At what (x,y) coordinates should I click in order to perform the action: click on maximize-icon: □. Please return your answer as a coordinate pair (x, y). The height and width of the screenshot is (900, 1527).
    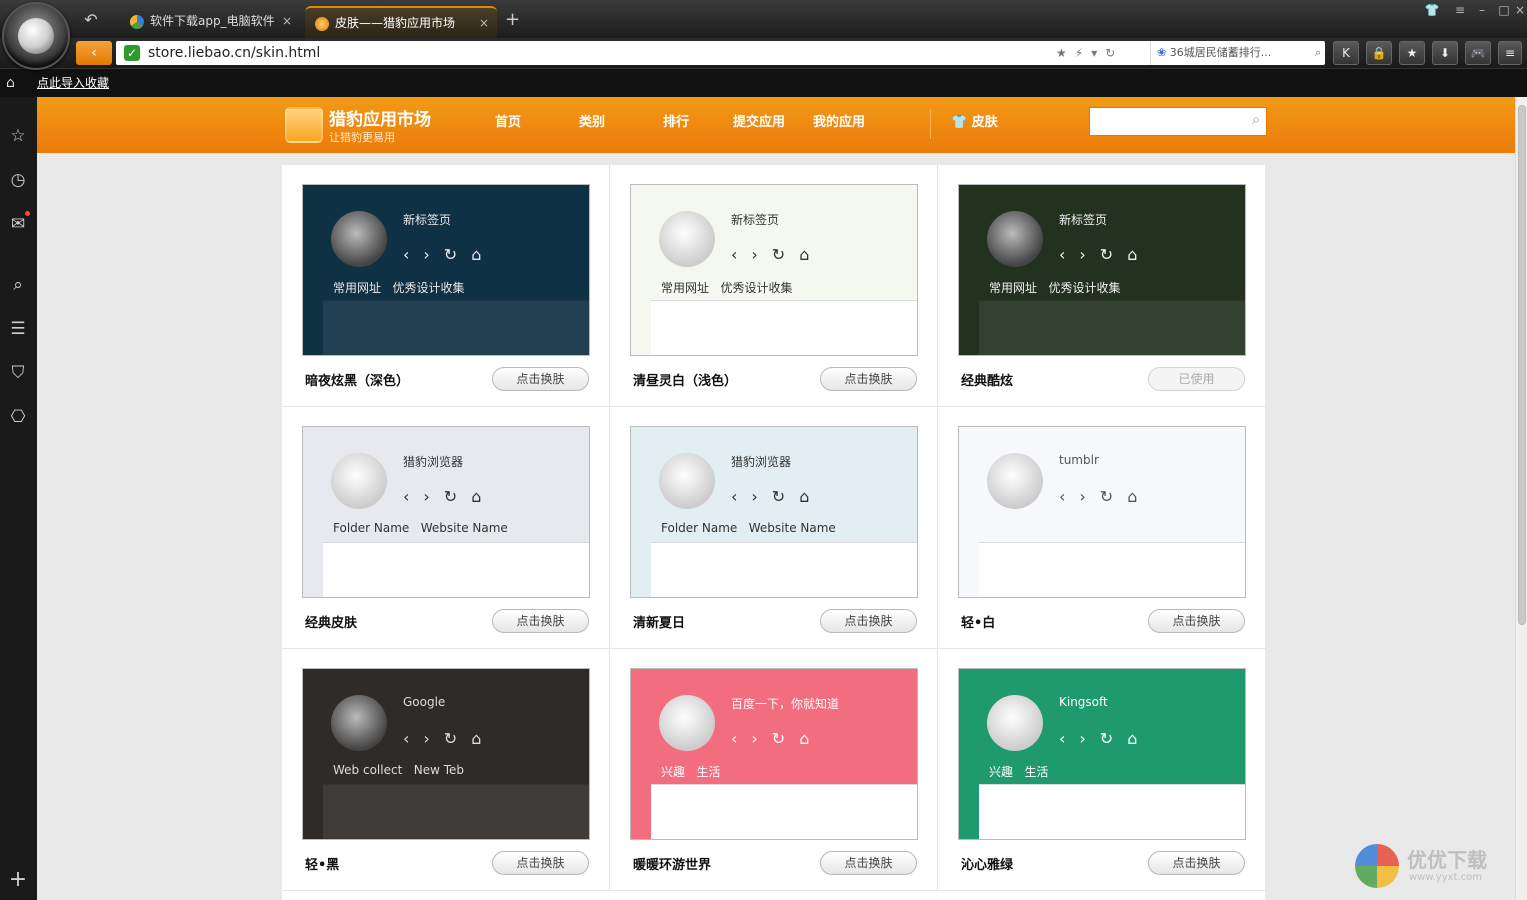
    Looking at the image, I should click on (1504, 10).